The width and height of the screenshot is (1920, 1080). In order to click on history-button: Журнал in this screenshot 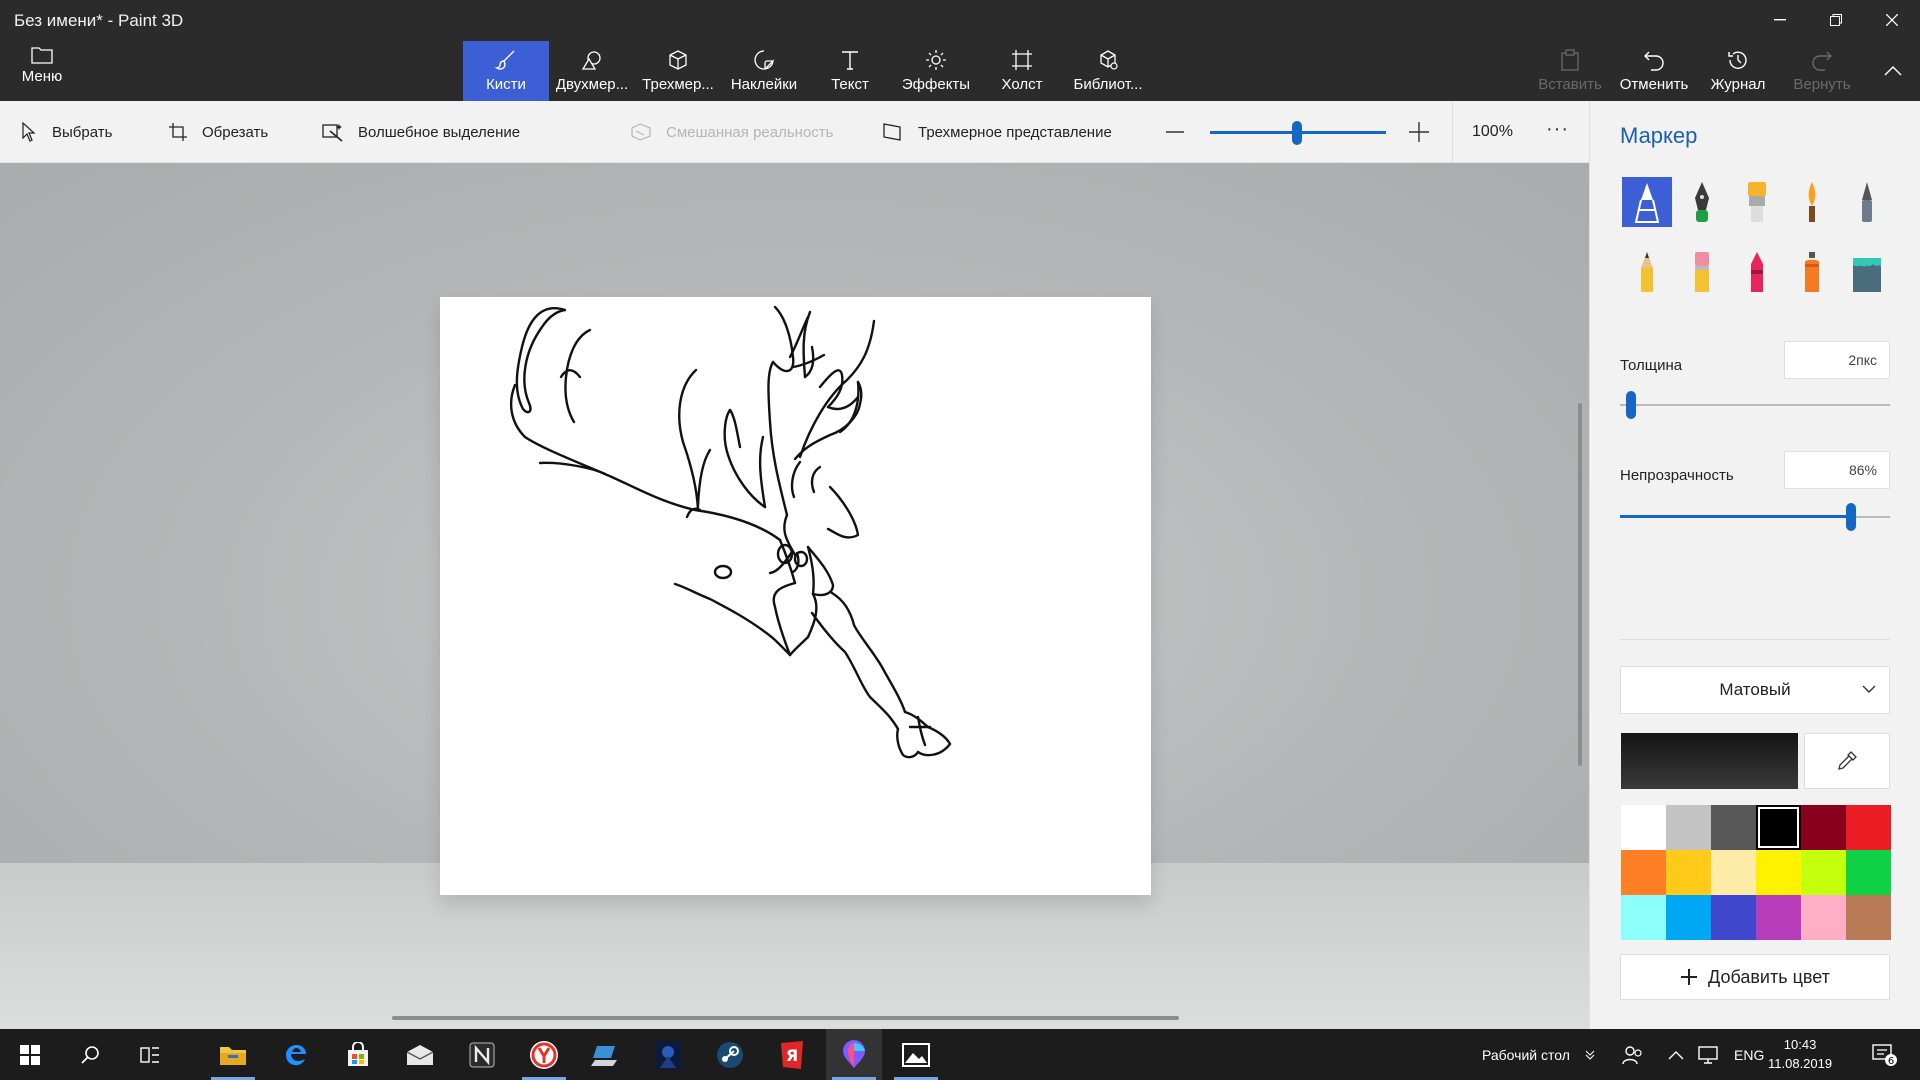, I will do `click(1738, 71)`.